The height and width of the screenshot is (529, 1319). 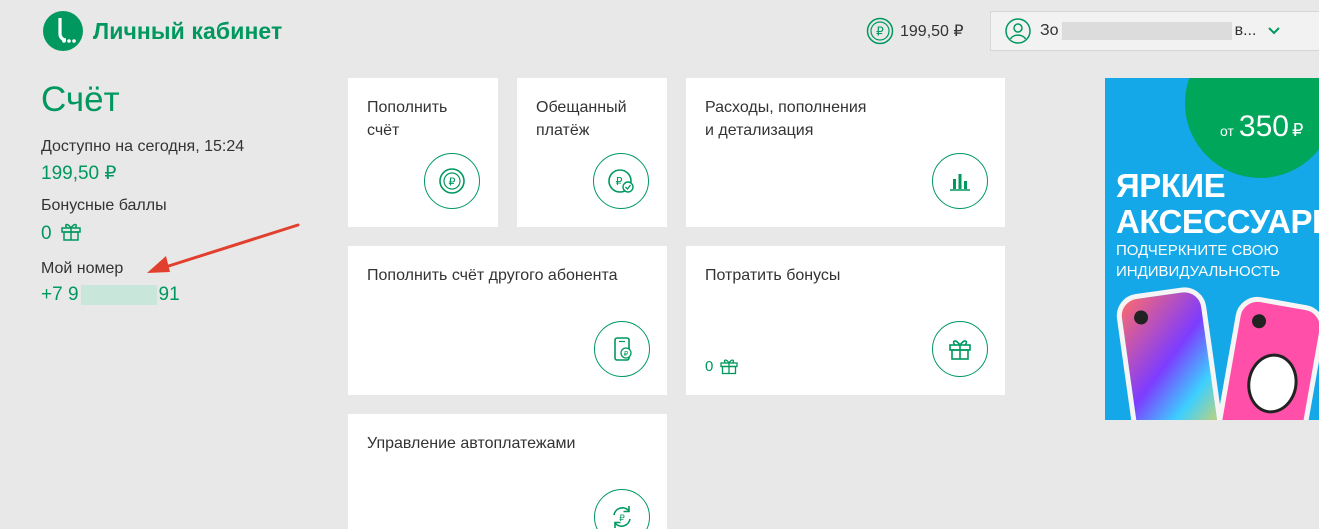 What do you see at coordinates (1198, 261) in the screenshot?
I see `banner-subtitle: ПОДЧЕРКНИТЕ СВОЮ ИНДИВИДУАЛЬНОСТЬ` at bounding box center [1198, 261].